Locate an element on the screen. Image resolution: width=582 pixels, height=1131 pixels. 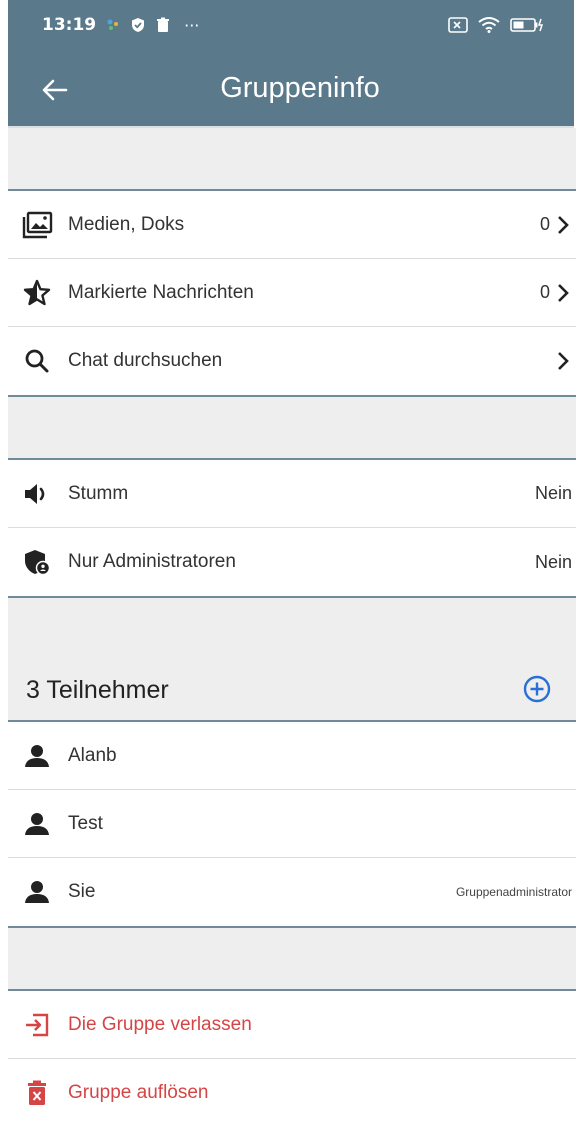
search-icon is located at coordinates (37, 361).